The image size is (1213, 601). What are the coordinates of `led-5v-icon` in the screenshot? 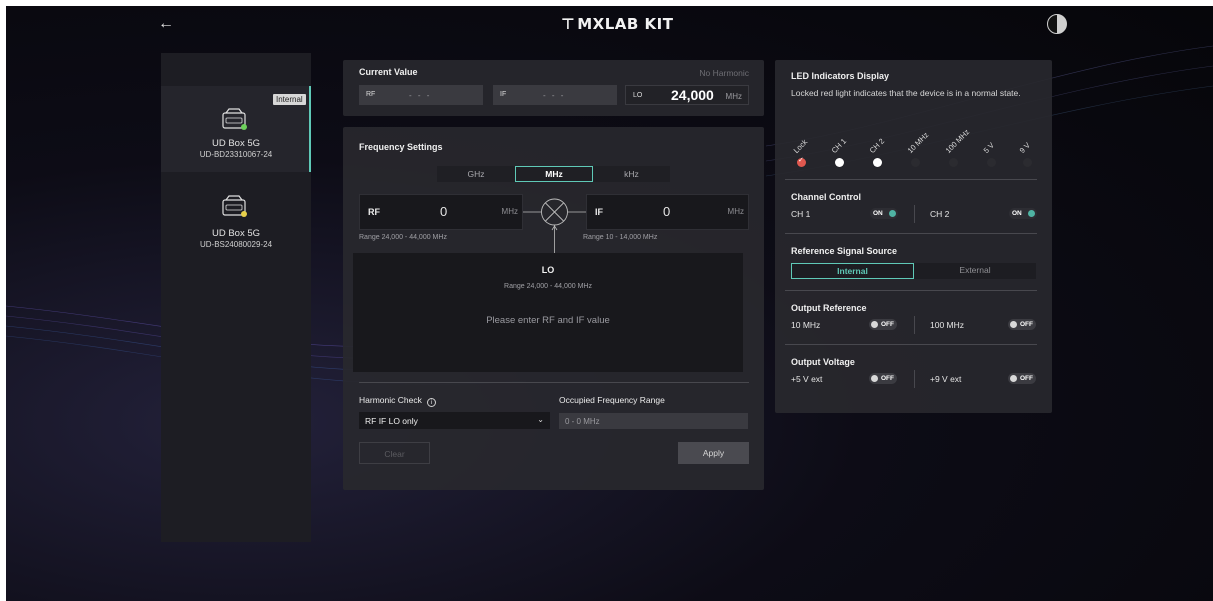 It's located at (991, 162).